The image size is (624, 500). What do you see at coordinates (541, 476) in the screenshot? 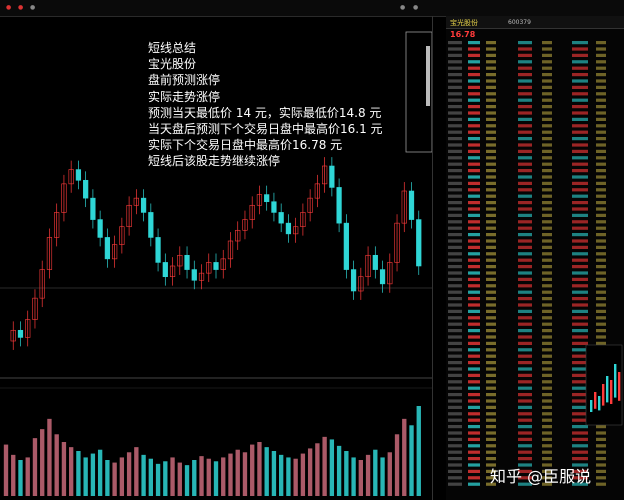
I see `watermark: 知乎 @臣服说` at bounding box center [541, 476].